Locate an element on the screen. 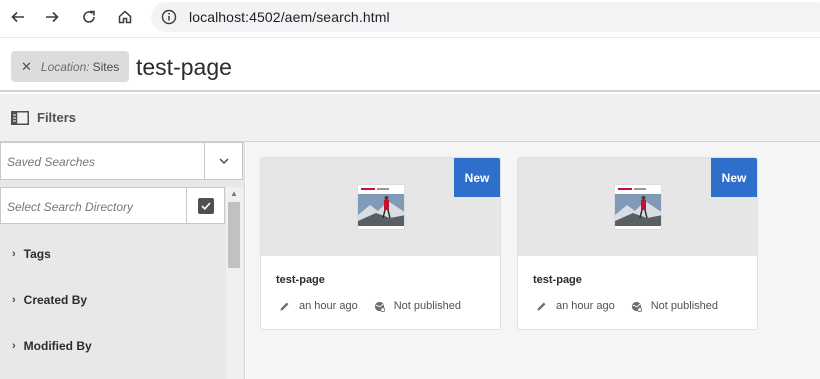  facet-created-by: › Created By is located at coordinates (49, 300).